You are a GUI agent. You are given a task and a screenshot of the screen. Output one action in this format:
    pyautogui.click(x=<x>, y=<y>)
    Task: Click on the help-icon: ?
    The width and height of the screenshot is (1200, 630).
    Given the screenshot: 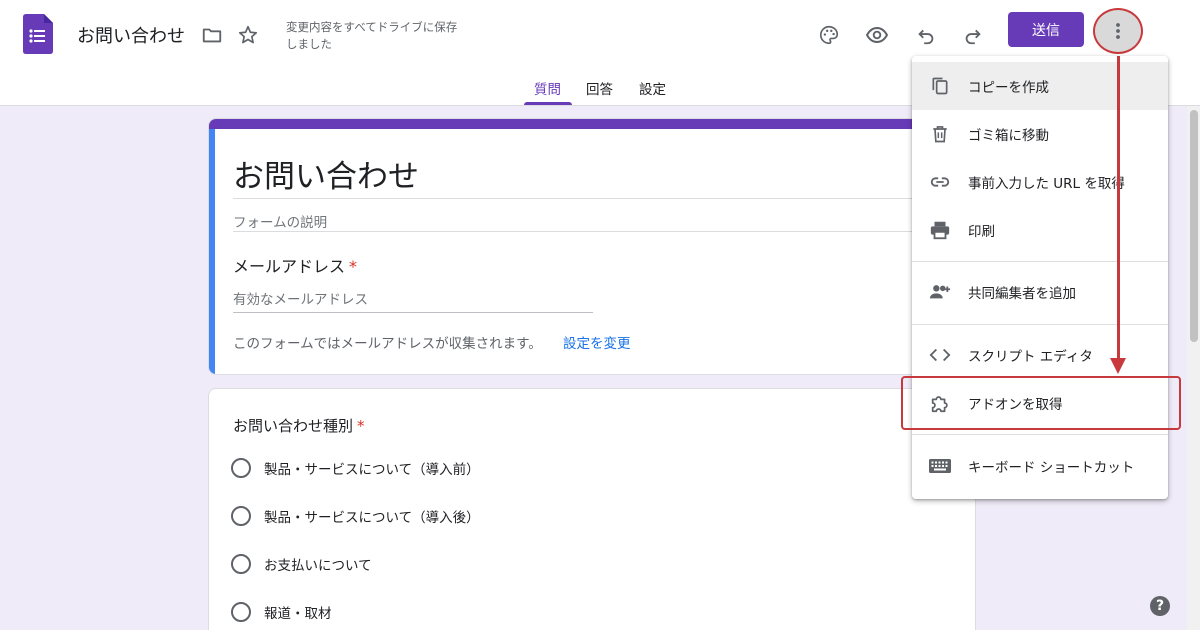 What is the action you would take?
    pyautogui.click(x=1160, y=606)
    